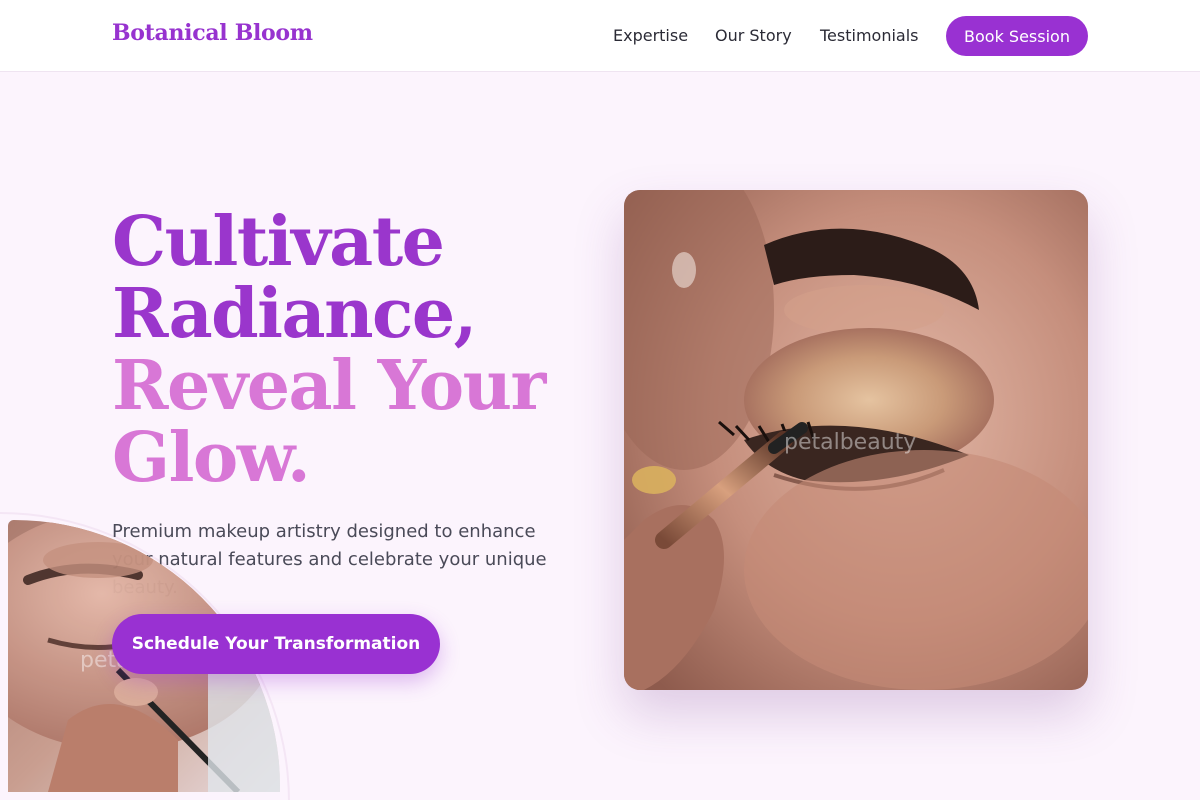 The image size is (1200, 800). I want to click on headline-line-4: Glow., so click(211, 458).